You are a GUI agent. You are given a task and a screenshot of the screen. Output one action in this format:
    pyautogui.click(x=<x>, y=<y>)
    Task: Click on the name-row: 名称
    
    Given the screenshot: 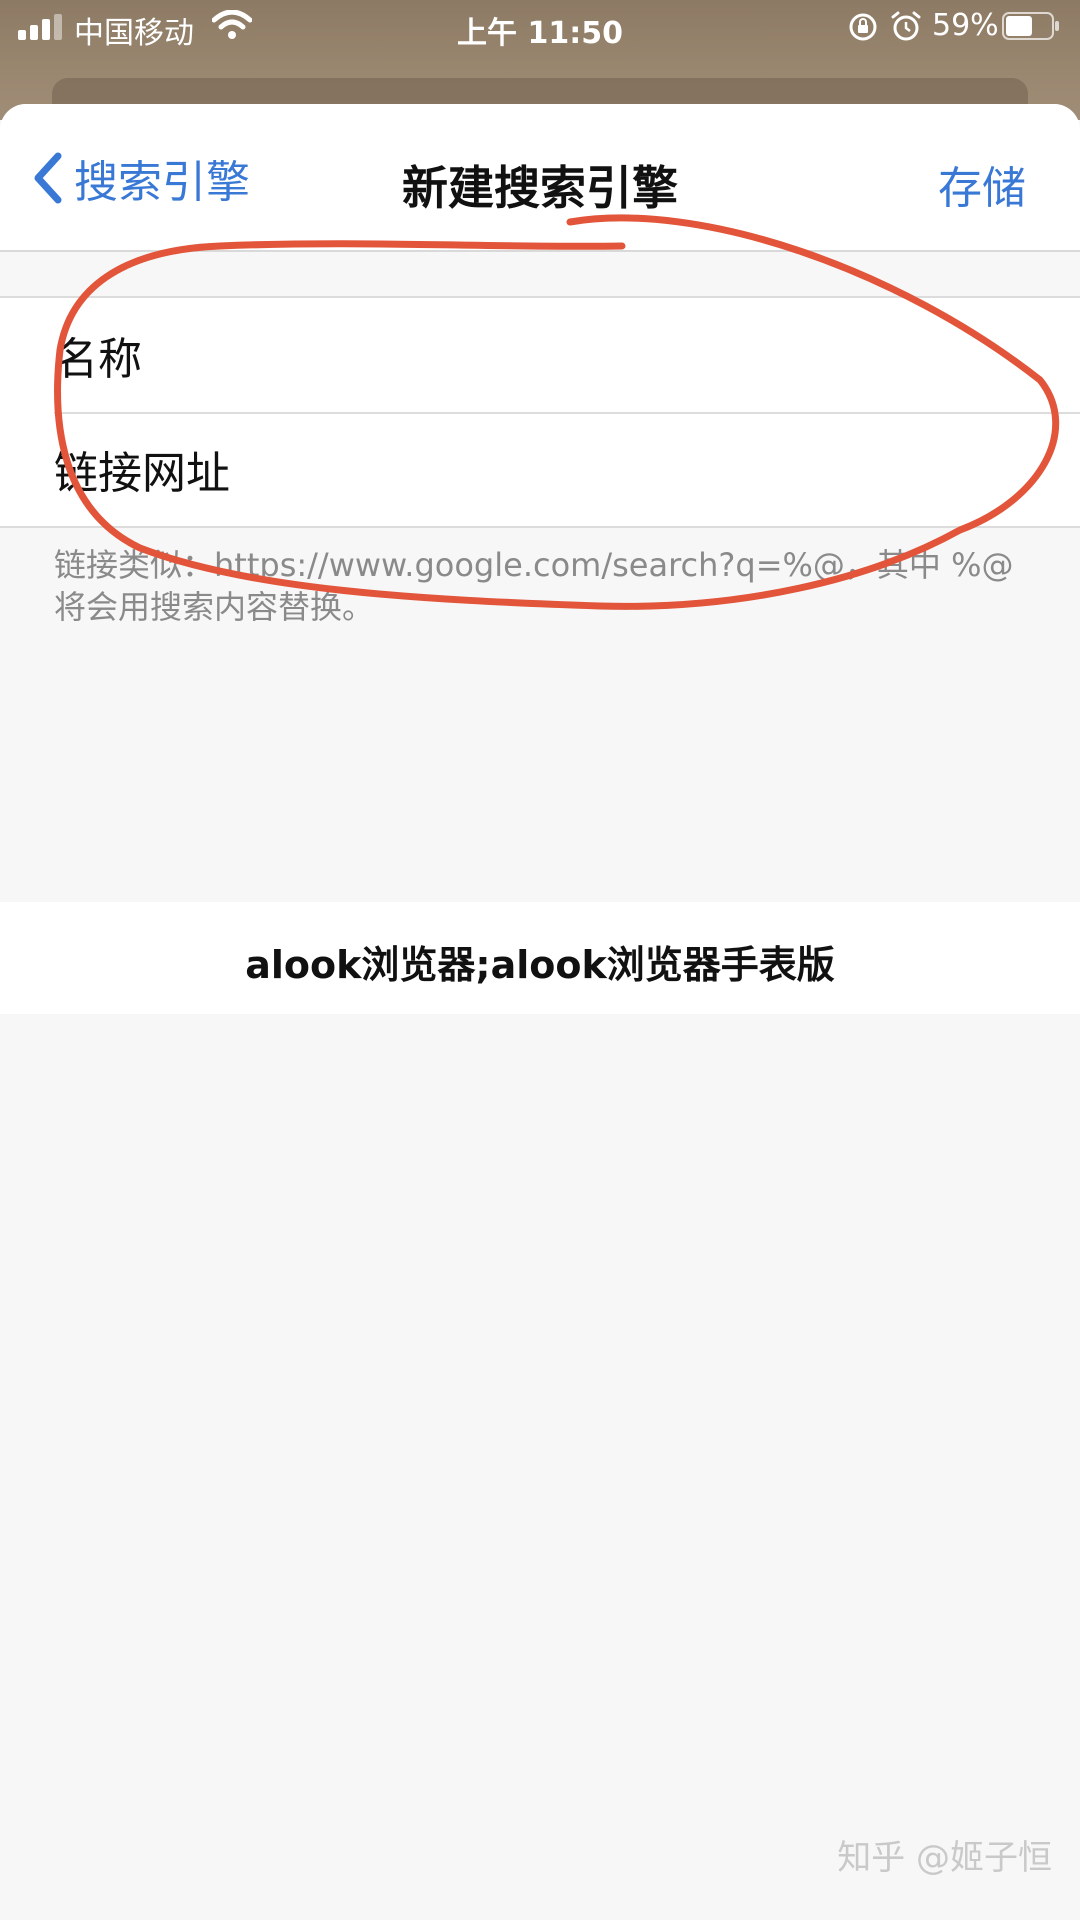 What is the action you would take?
    pyautogui.click(x=540, y=355)
    